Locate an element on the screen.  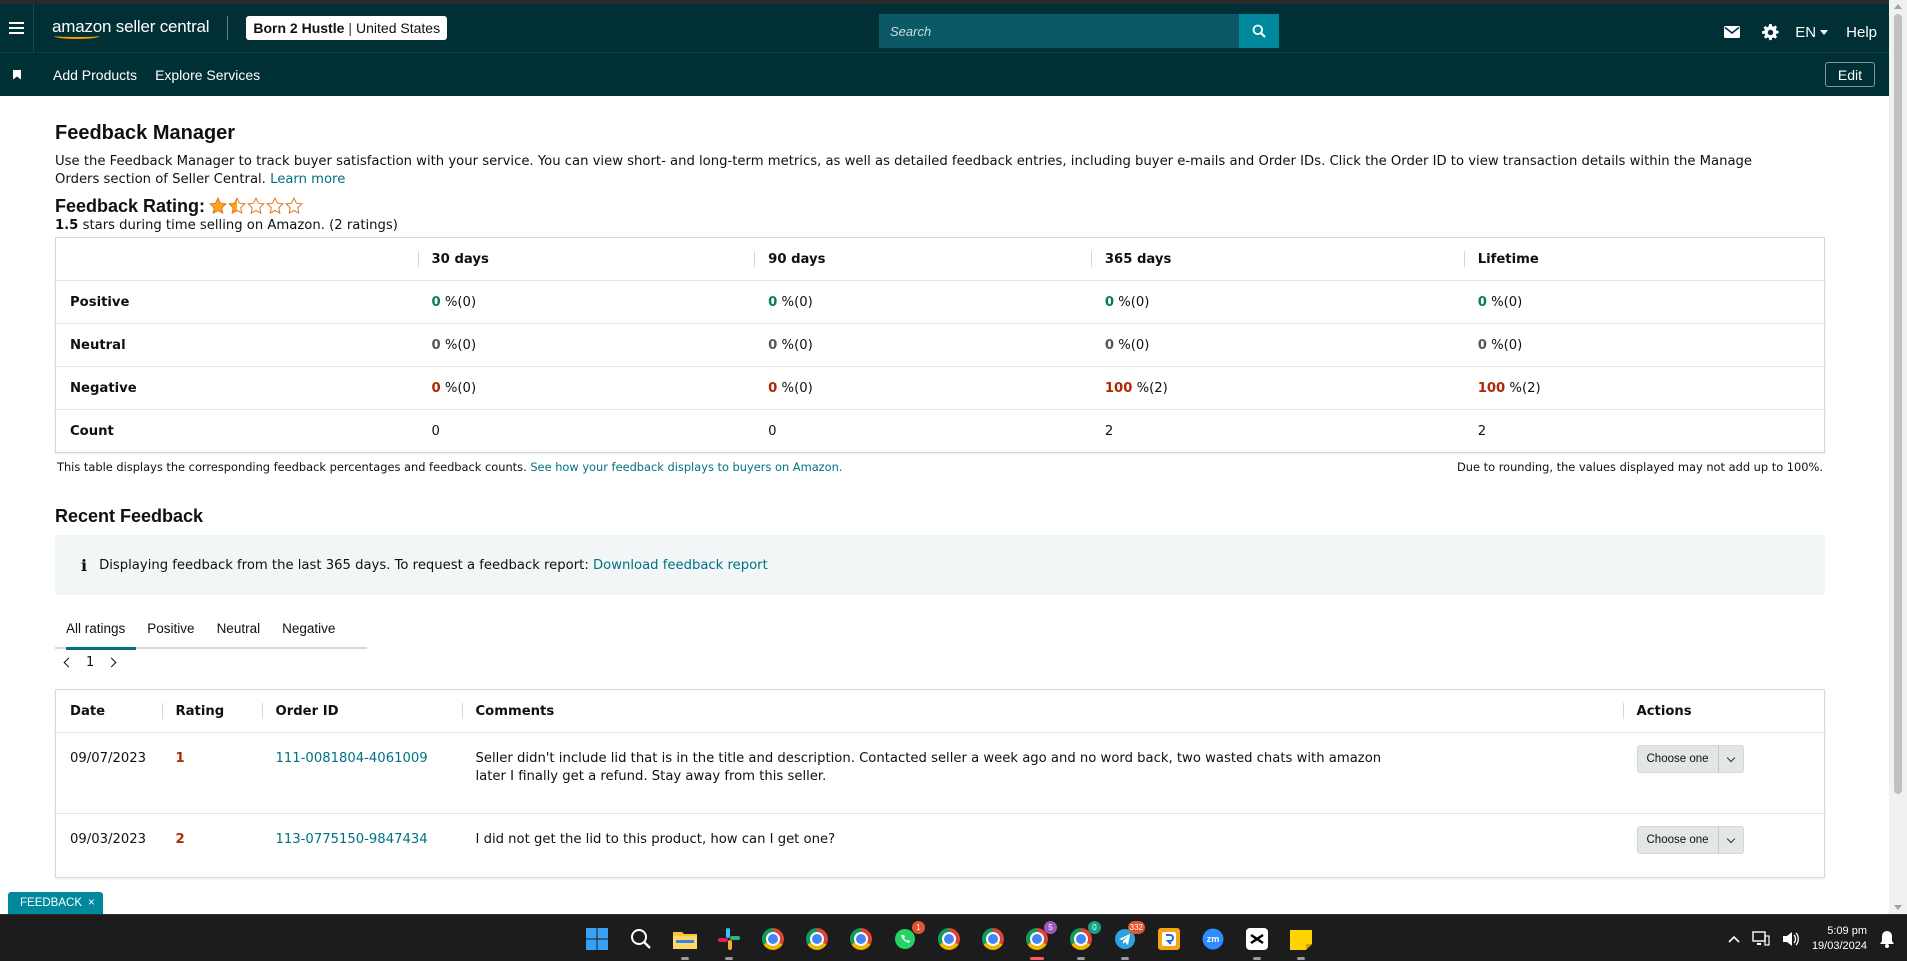
page-scrollbar is located at coordinates (1898, 457).